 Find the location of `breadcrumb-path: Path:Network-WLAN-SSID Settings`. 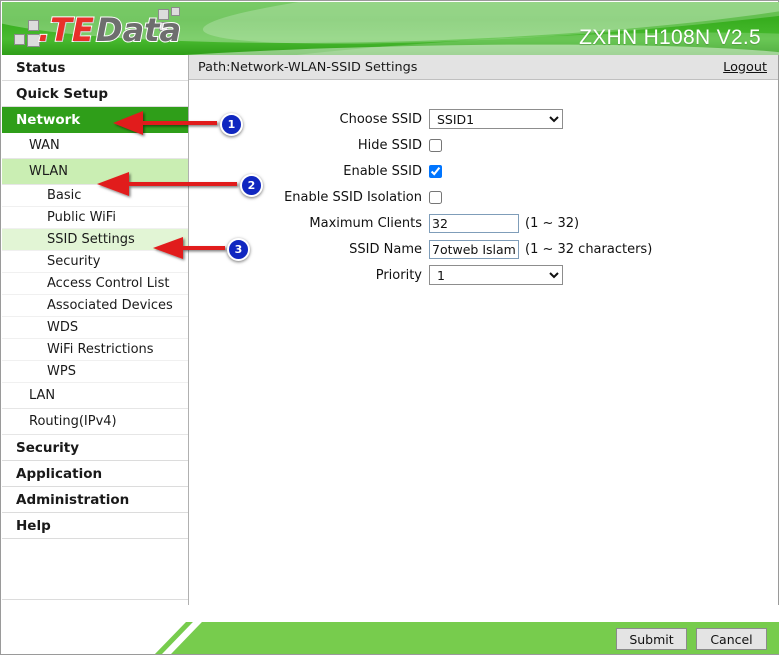

breadcrumb-path: Path:Network-WLAN-SSID Settings is located at coordinates (308, 67).